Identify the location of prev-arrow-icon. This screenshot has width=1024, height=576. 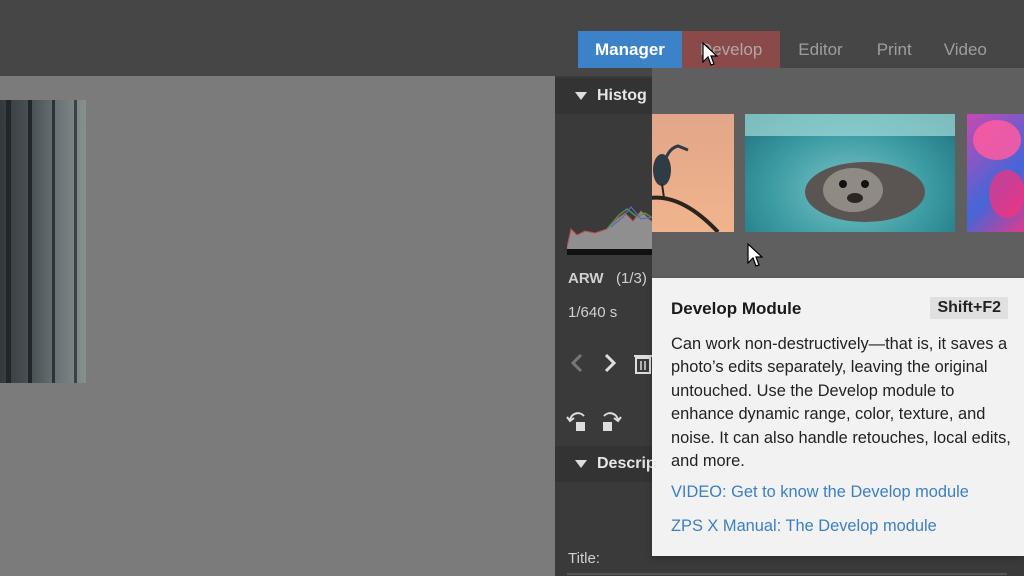
(578, 363).